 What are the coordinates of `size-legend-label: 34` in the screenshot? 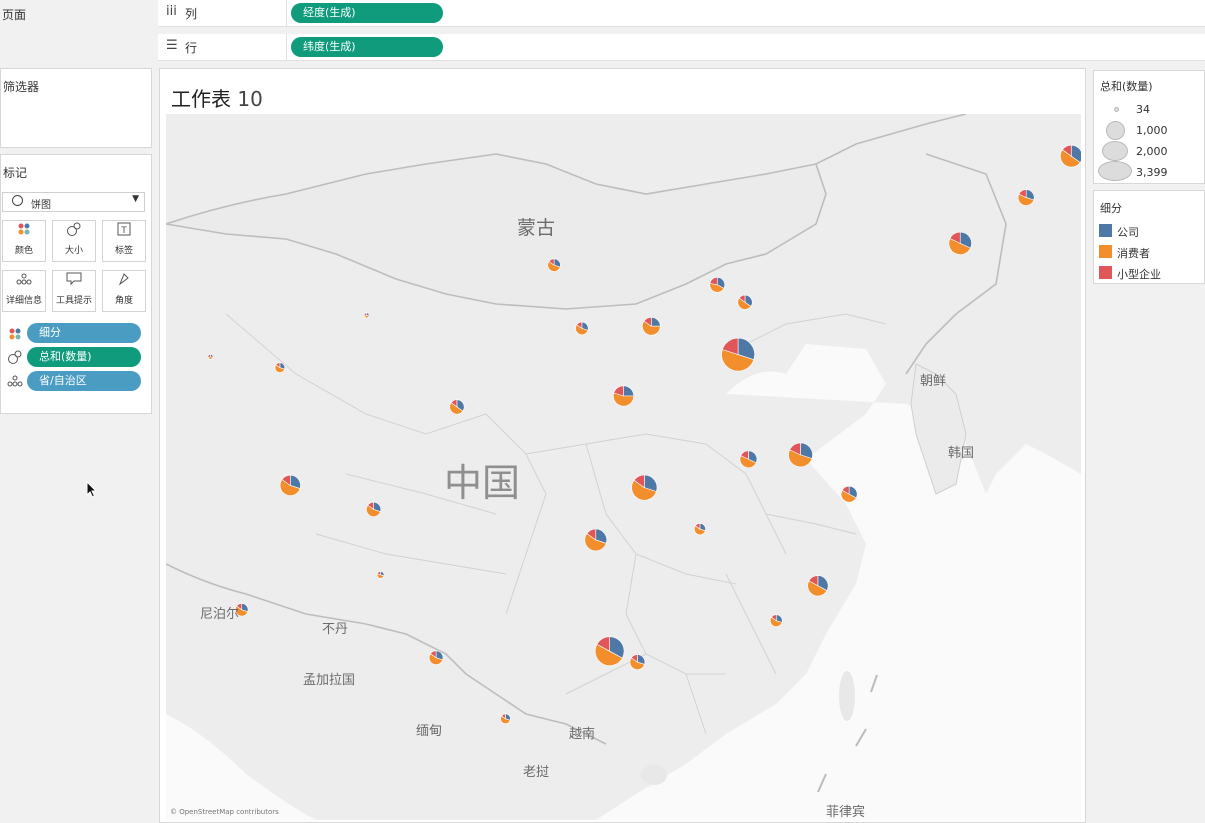 It's located at (1143, 109).